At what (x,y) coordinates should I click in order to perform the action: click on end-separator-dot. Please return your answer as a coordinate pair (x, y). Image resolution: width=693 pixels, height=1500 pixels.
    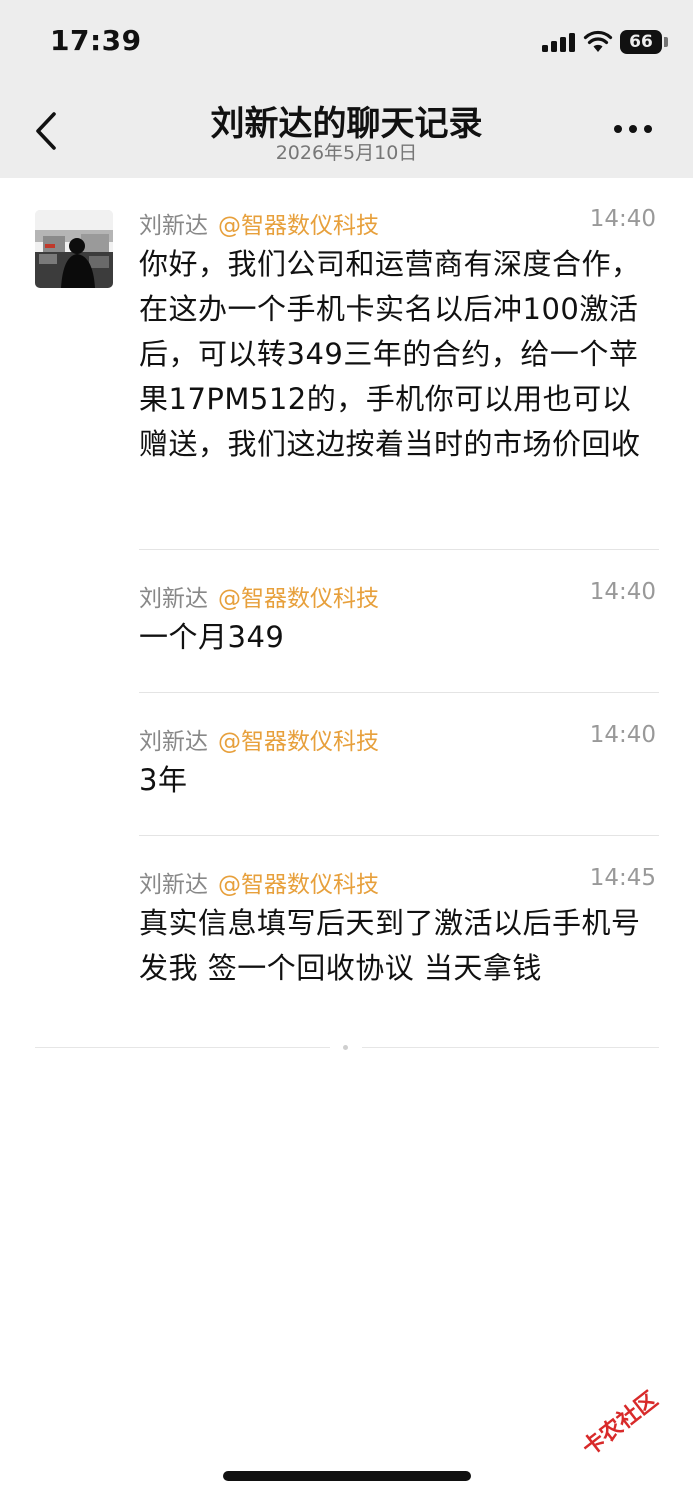
    Looking at the image, I should click on (345, 1047).